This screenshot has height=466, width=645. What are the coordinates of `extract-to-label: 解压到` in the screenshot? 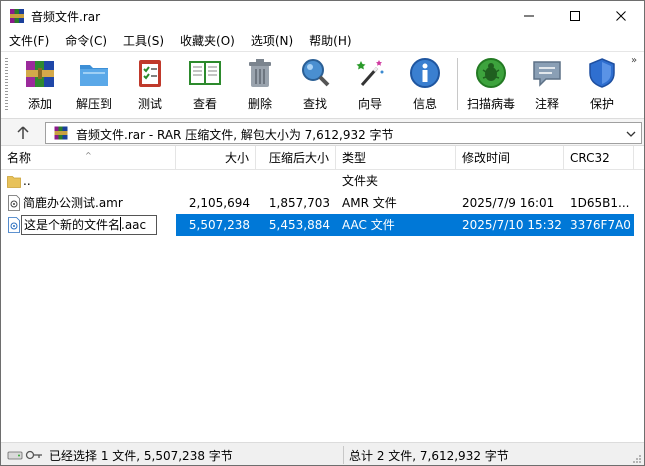 It's located at (93, 104).